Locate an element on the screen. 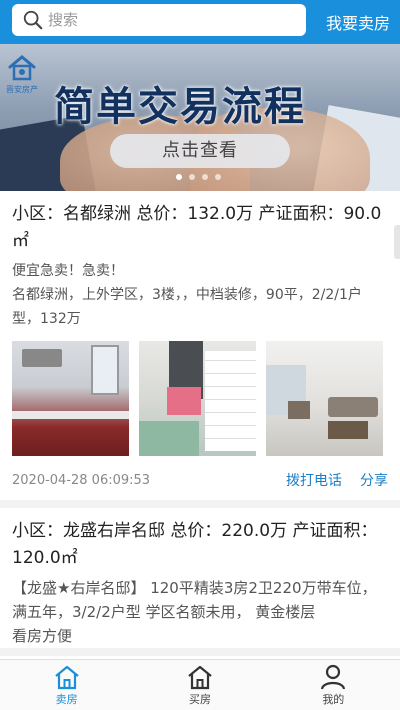 The height and width of the screenshot is (710, 400). tab-label: 买房 is located at coordinates (199, 699).